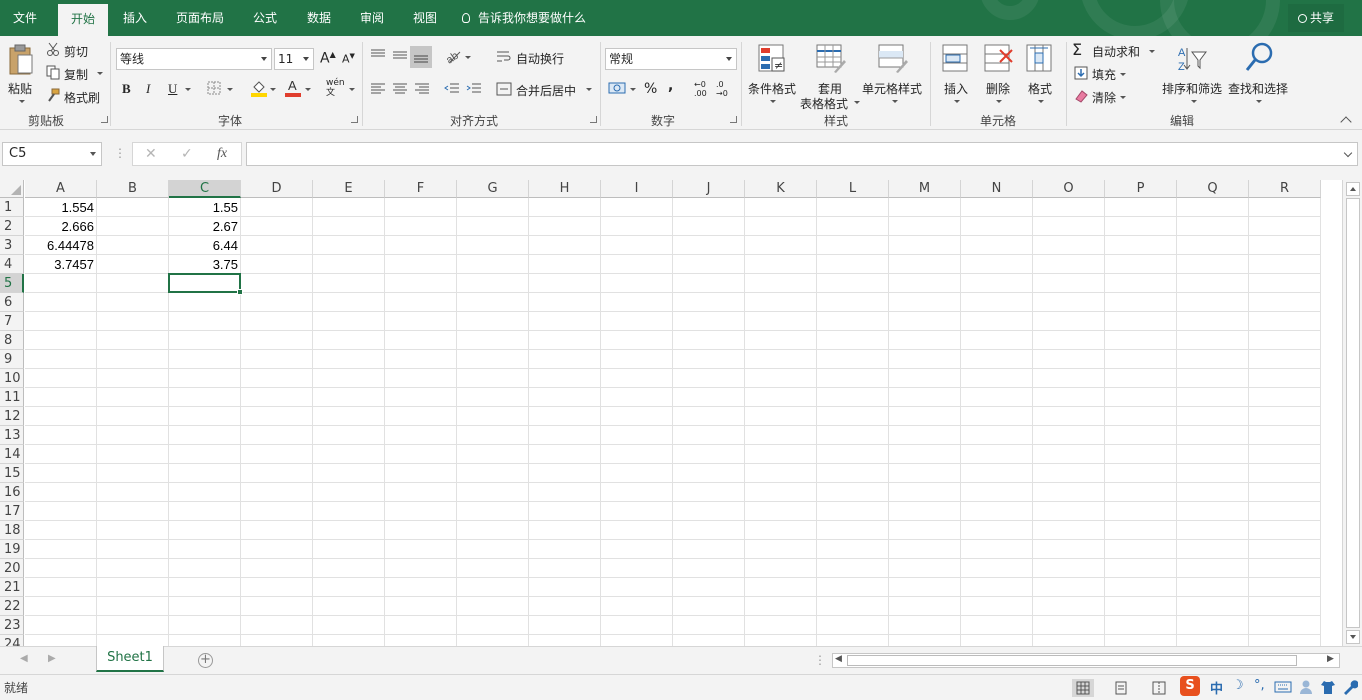 Image resolution: width=1362 pixels, height=700 pixels. Describe the element at coordinates (421, 511) in the screenshot. I see `cell-f17` at that location.